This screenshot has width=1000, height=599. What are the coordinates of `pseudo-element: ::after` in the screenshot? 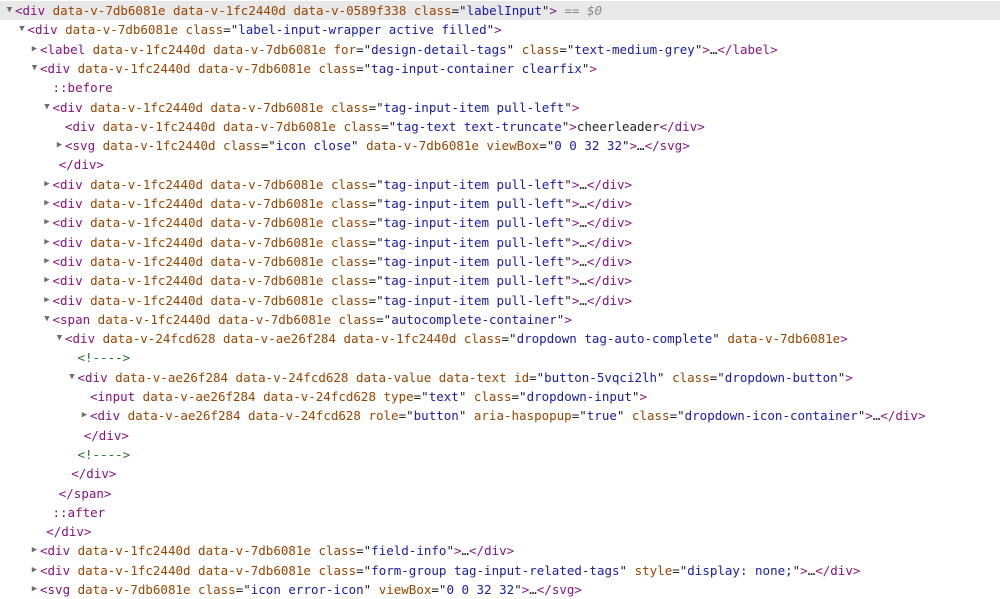 It's located at (79, 512).